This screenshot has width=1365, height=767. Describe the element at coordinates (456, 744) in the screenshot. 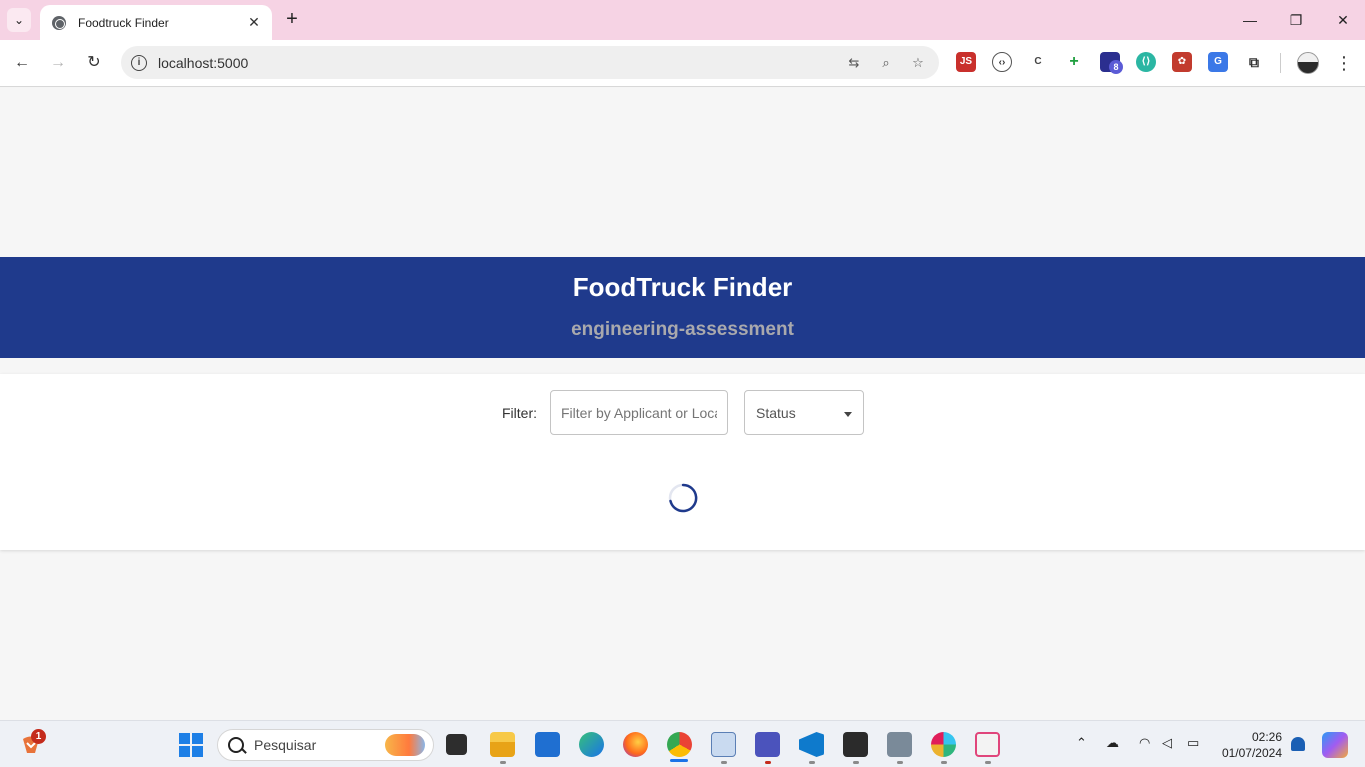

I see `task-view-icon` at that location.